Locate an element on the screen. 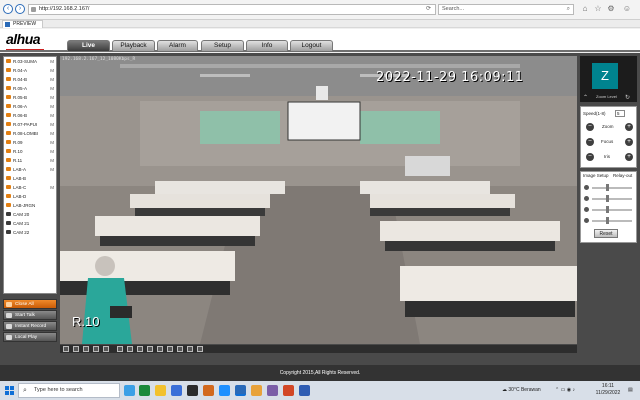 This screenshot has width=640, height=400. forward-button: › is located at coordinates (20, 9).